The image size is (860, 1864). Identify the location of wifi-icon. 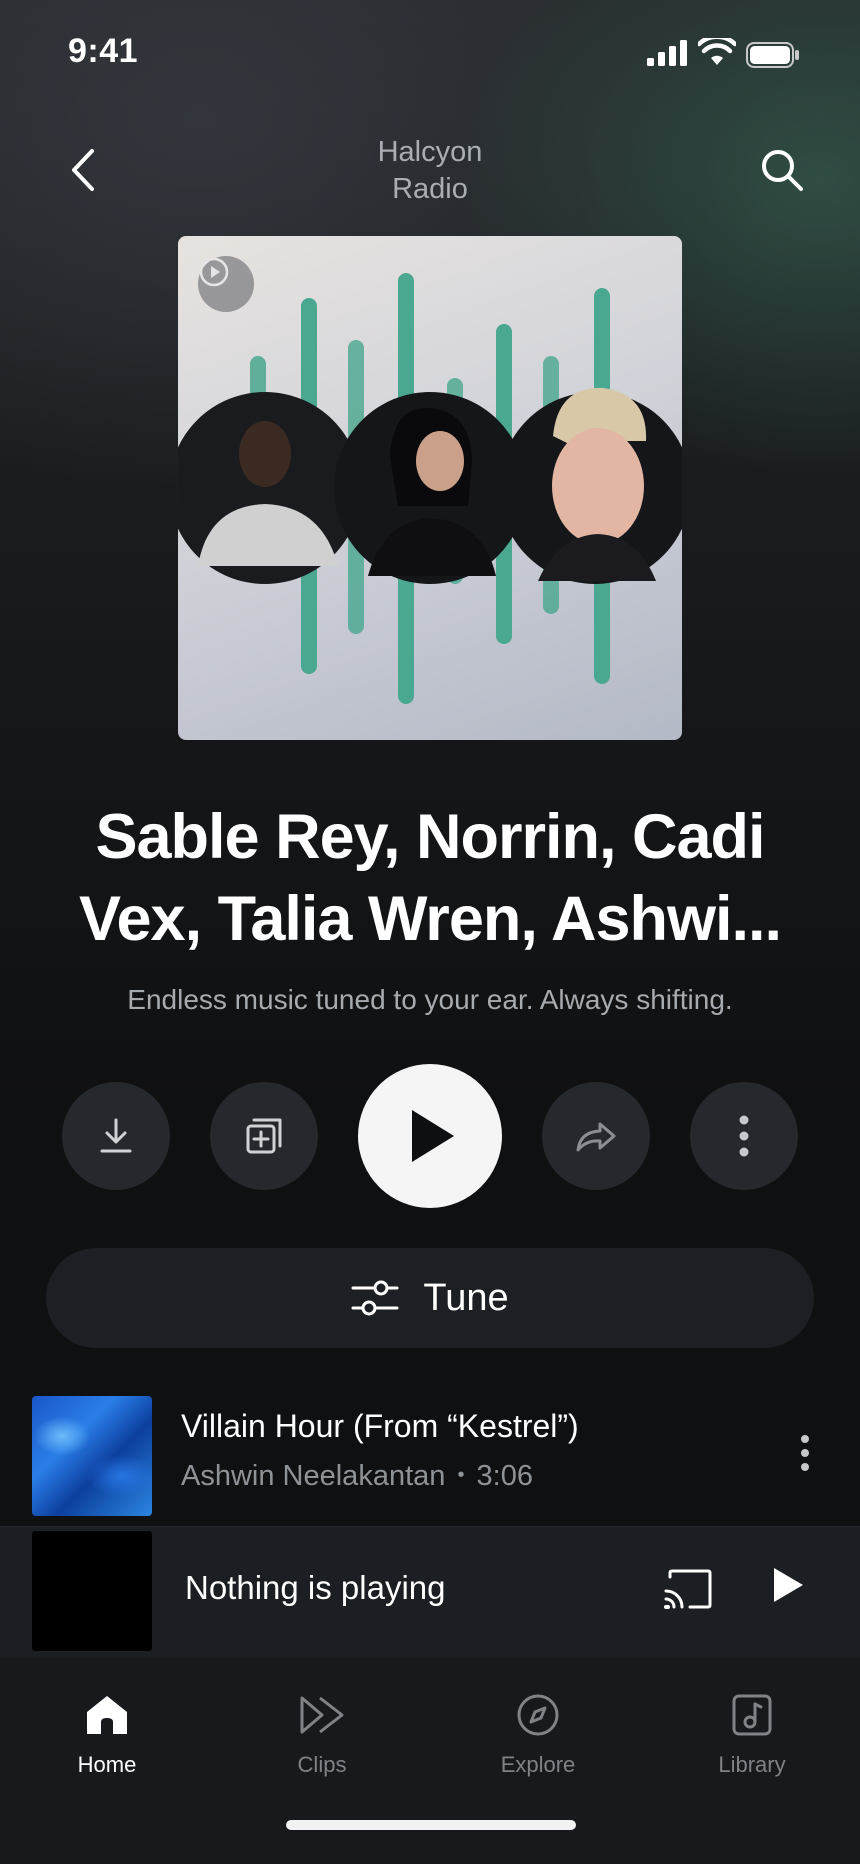
(717, 52).